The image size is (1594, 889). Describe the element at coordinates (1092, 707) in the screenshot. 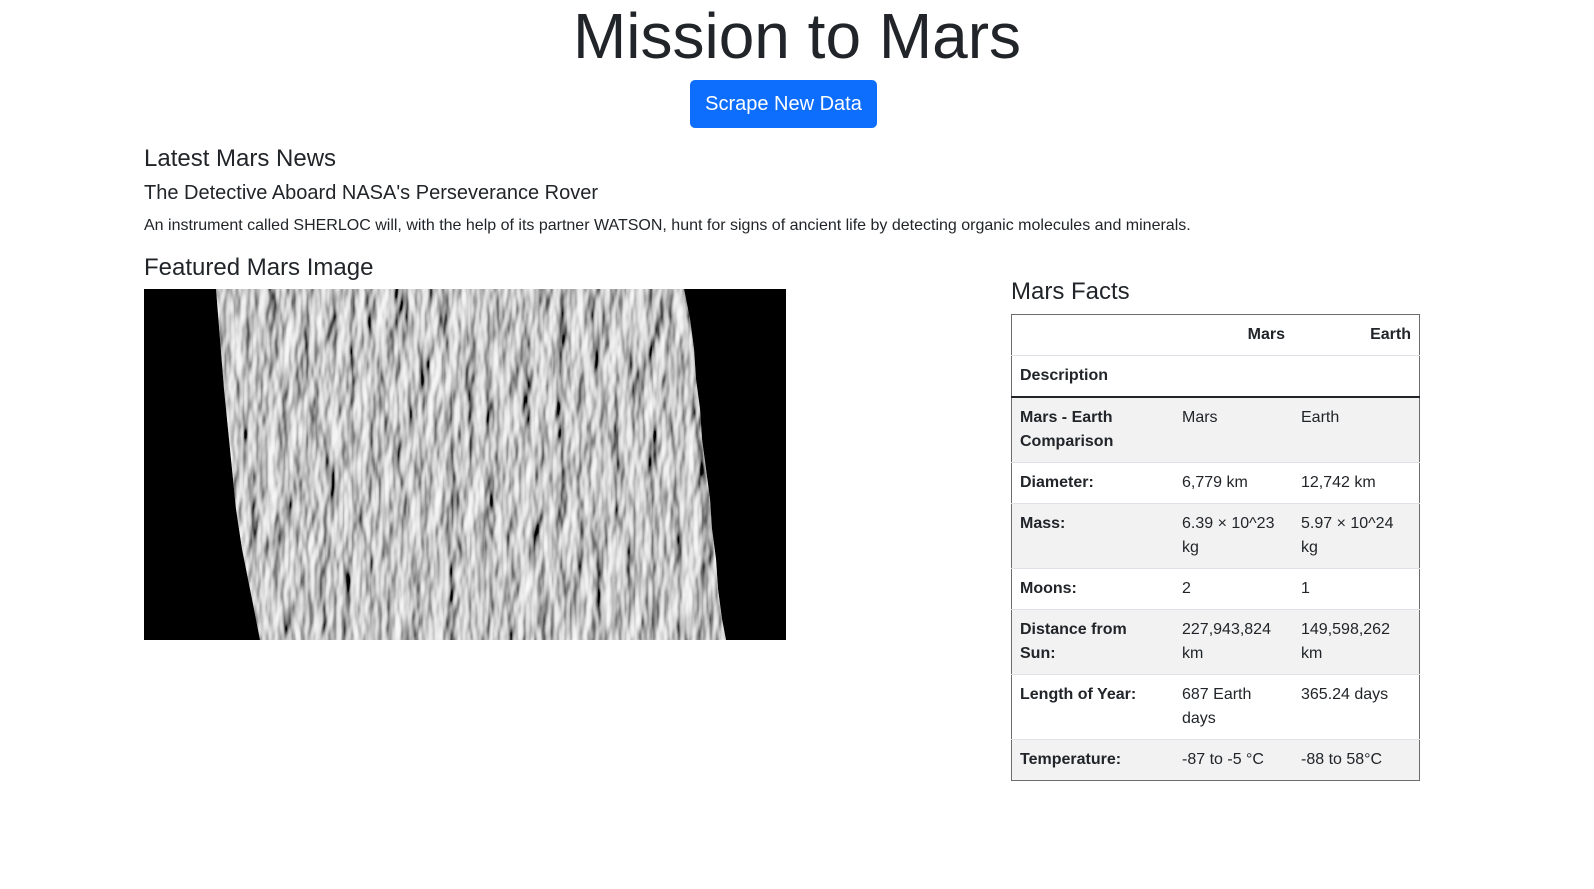

I see `row-label: Length of Year:` at that location.